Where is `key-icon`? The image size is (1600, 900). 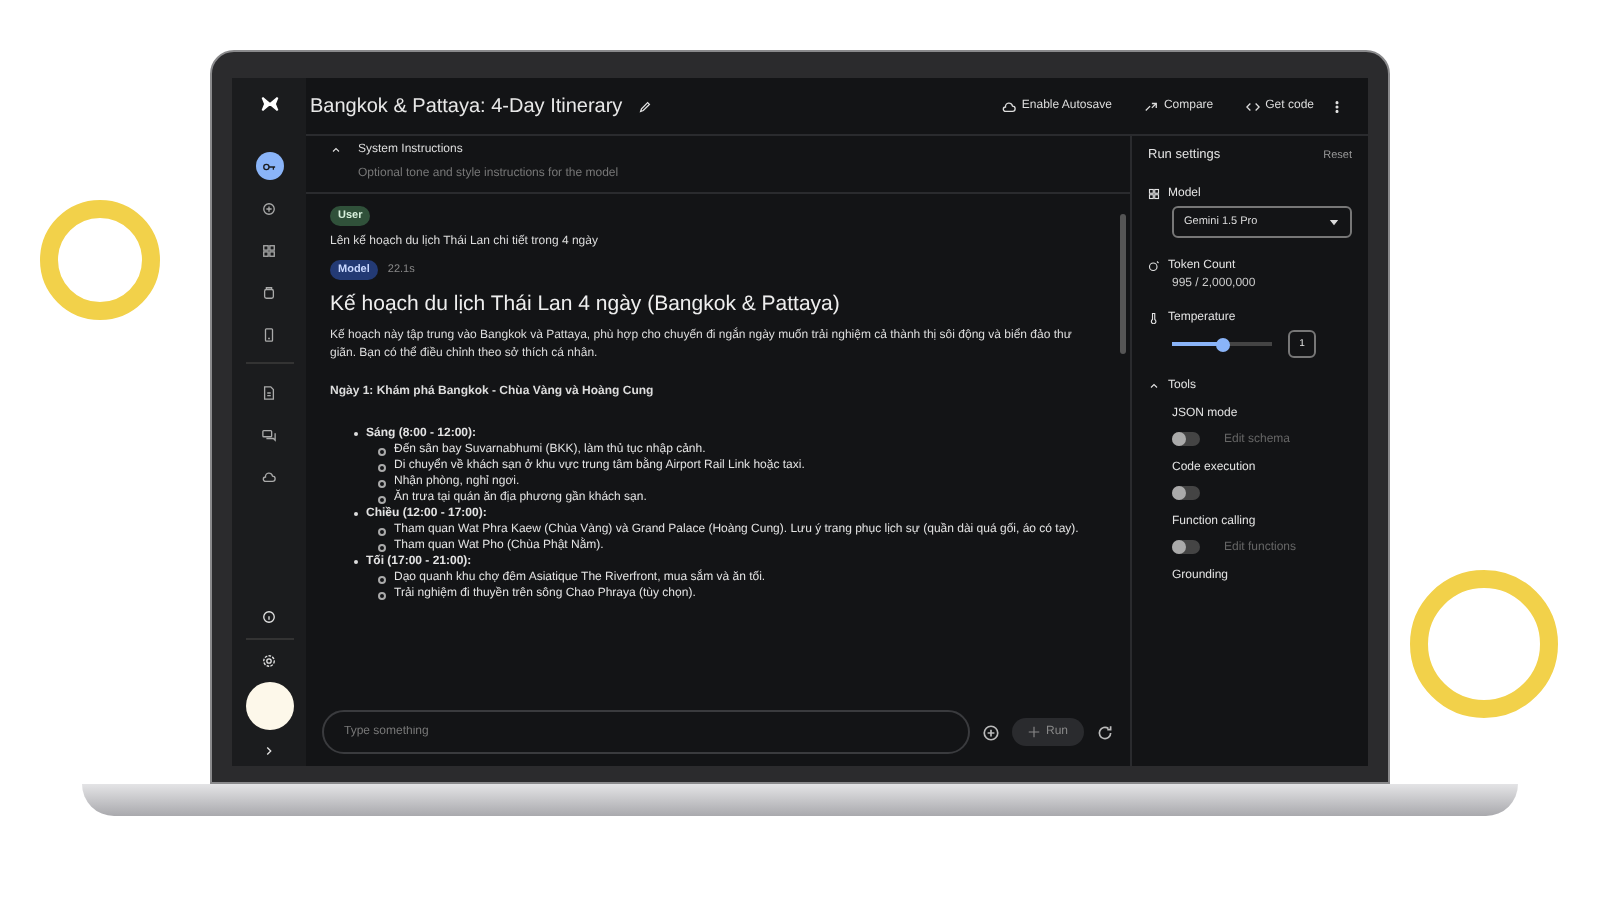 key-icon is located at coordinates (269, 166).